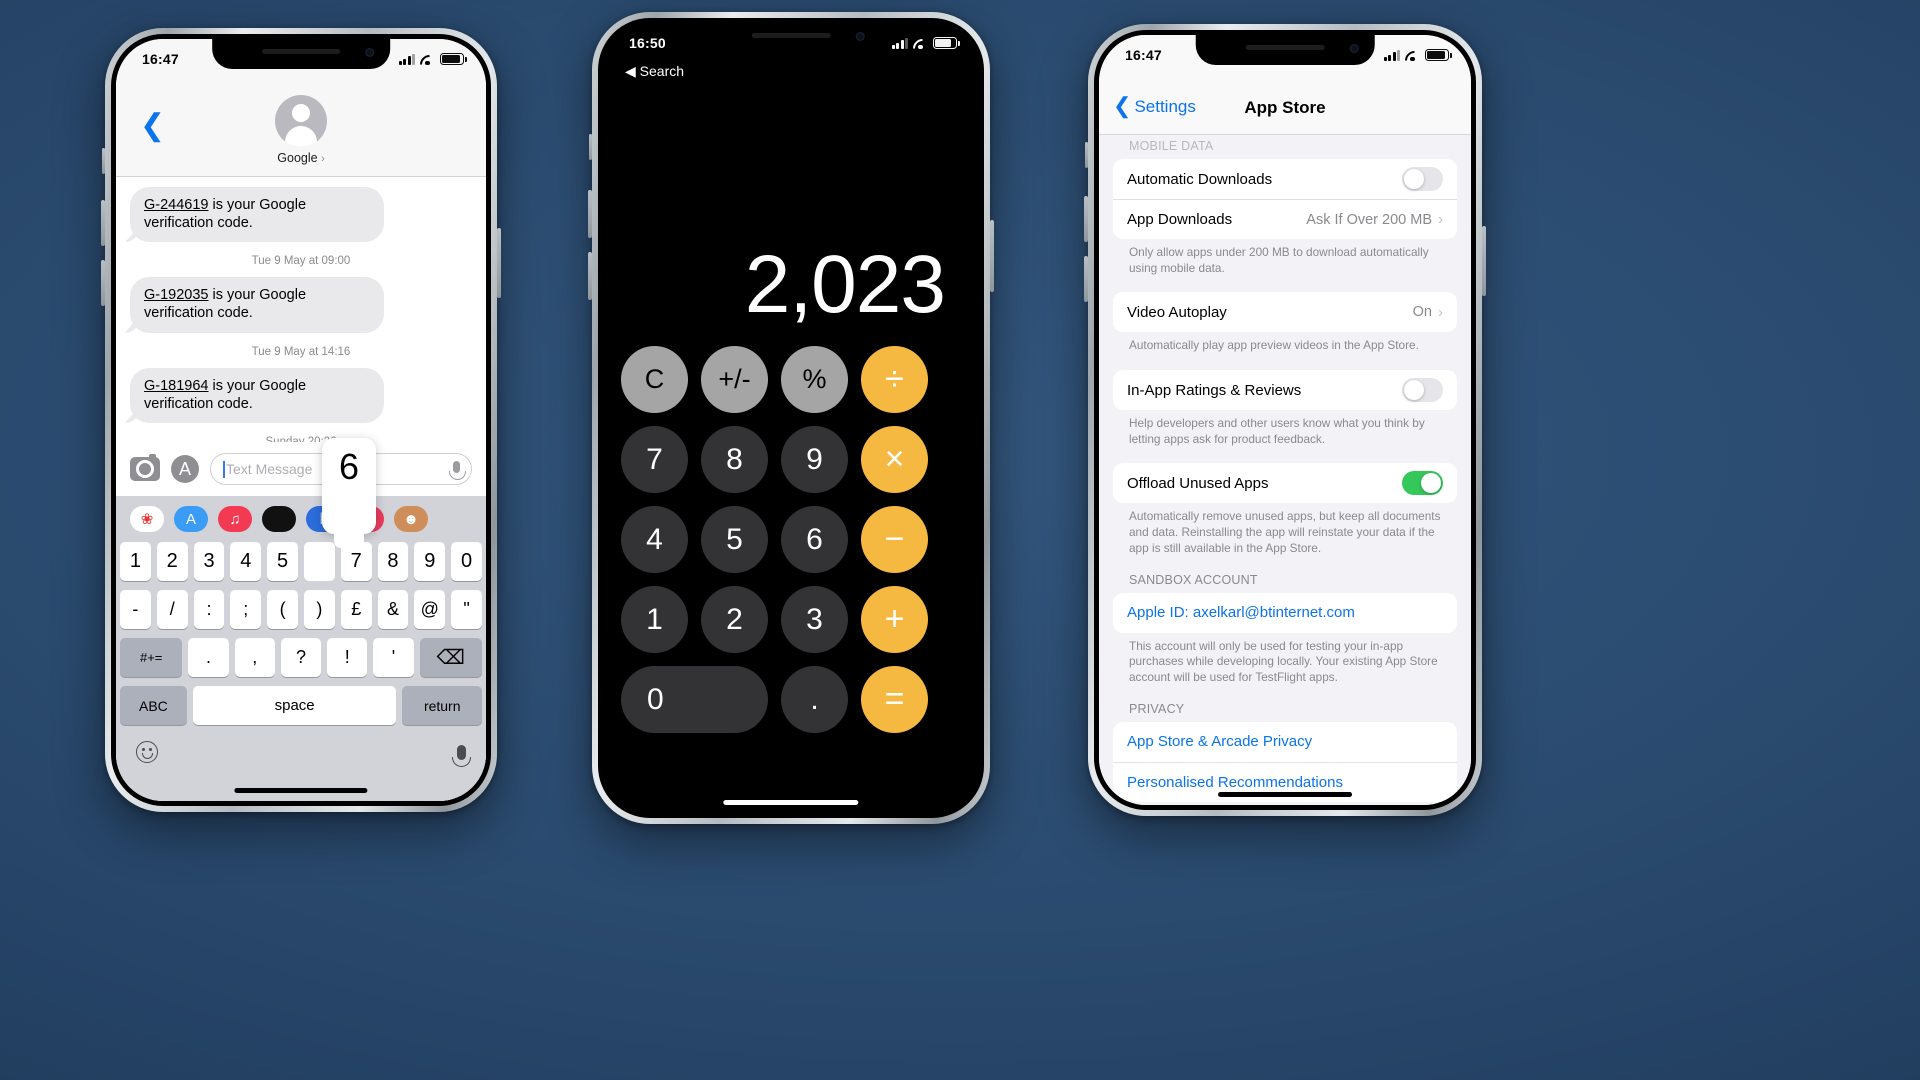 The height and width of the screenshot is (1080, 1920). I want to click on digit-3-key: 3, so click(814, 619).